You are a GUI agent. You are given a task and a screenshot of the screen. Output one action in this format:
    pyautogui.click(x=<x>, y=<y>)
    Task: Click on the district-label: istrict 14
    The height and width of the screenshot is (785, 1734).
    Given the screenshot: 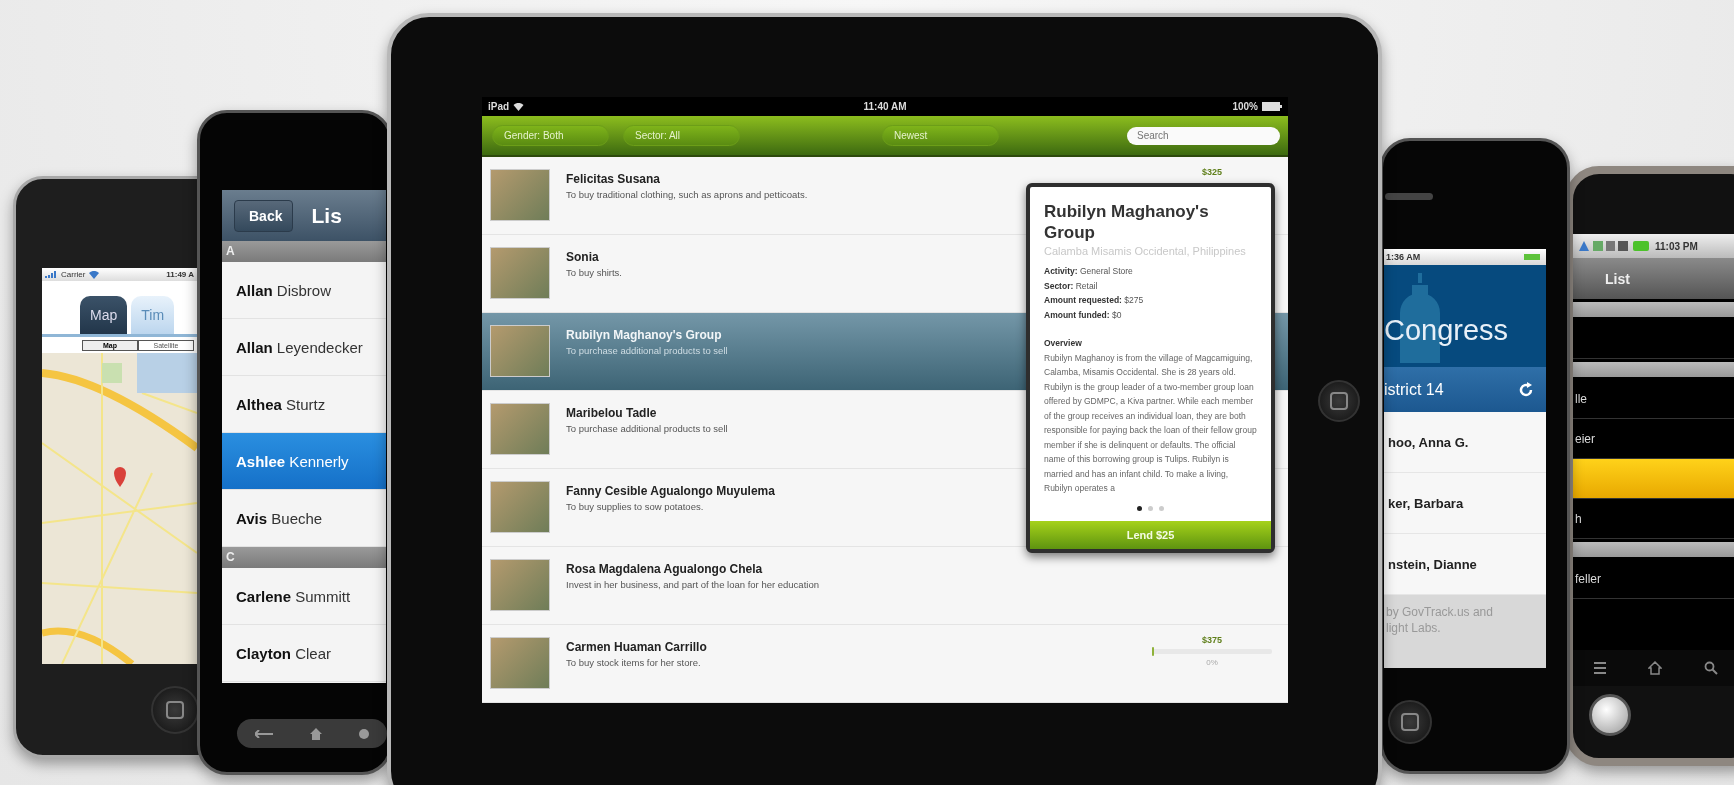 What is the action you would take?
    pyautogui.click(x=1414, y=389)
    